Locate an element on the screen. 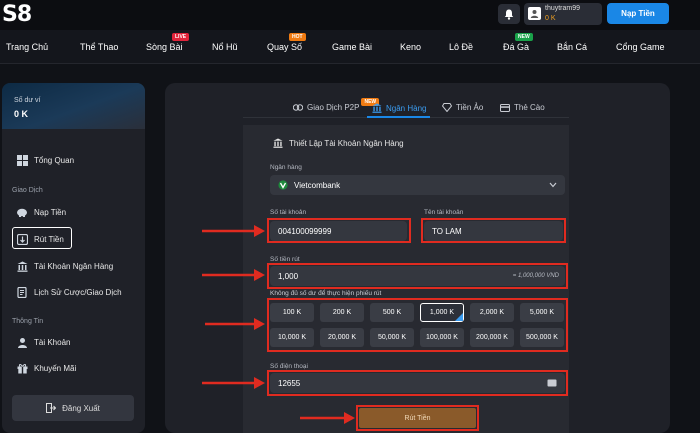 The width and height of the screenshot is (700, 433). account-name-input: TO LAM is located at coordinates (493, 231).